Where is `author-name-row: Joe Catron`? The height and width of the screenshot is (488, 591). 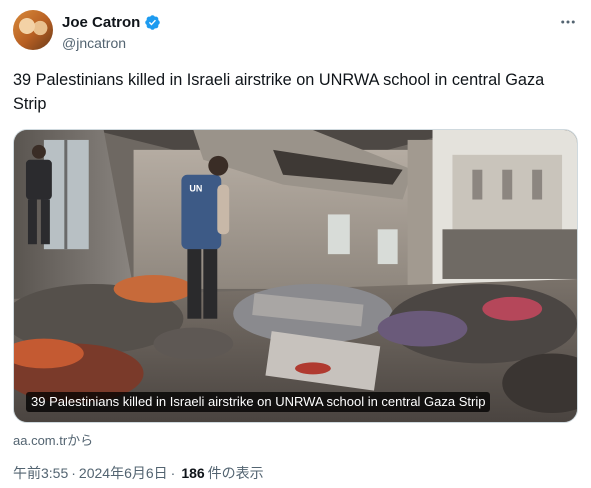 author-name-row: Joe Catron is located at coordinates (111, 22).